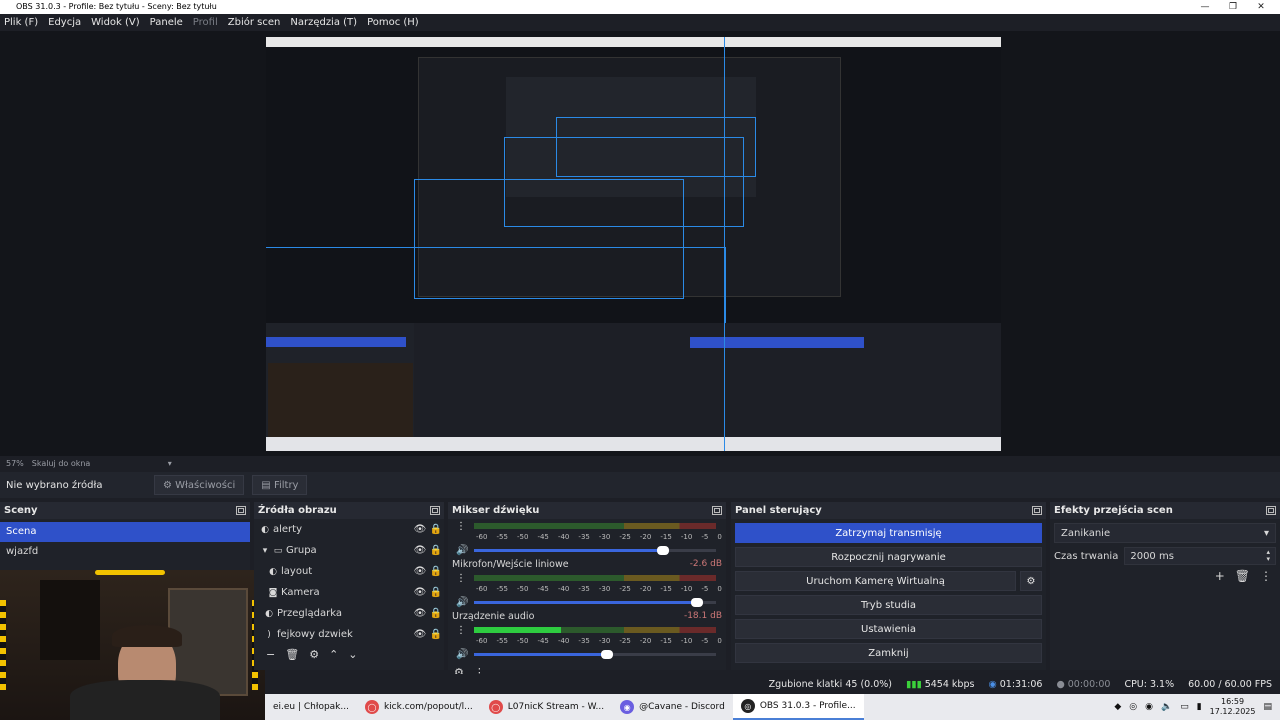  I want to click on scene-item: Scena, so click(125, 532).